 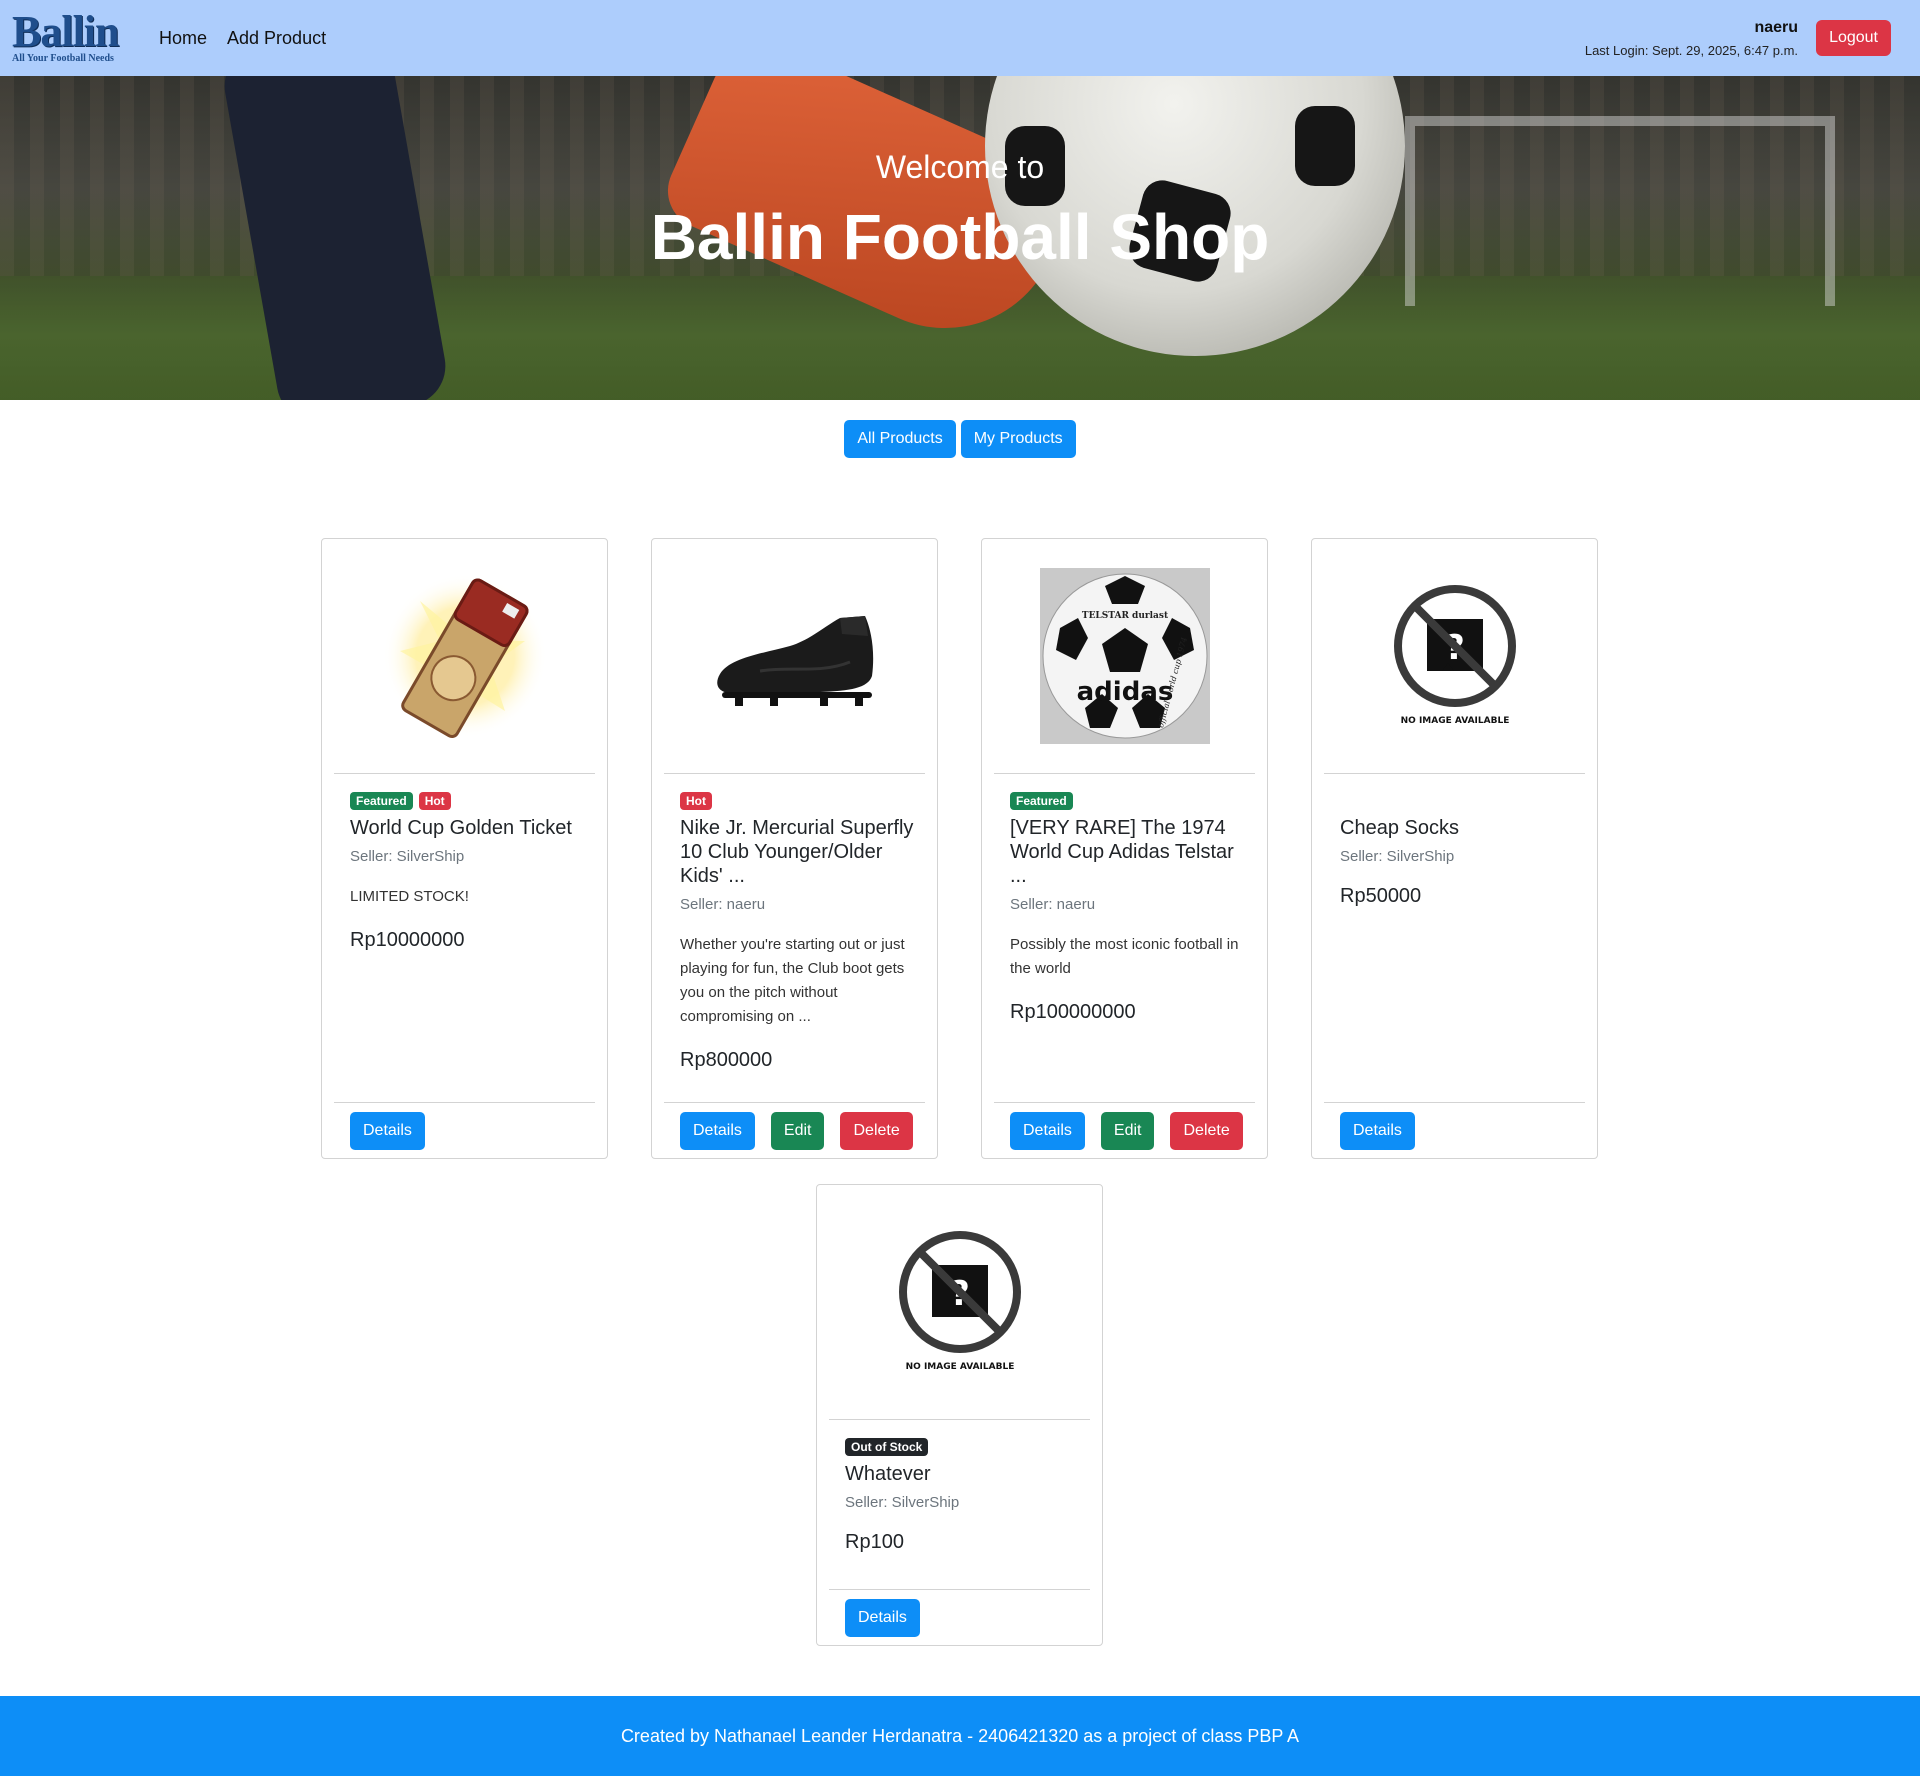 What do you see at coordinates (1691, 50) in the screenshot?
I see `last-login: Last Login: Sept. 29, 2025, 6:47 p.m.` at bounding box center [1691, 50].